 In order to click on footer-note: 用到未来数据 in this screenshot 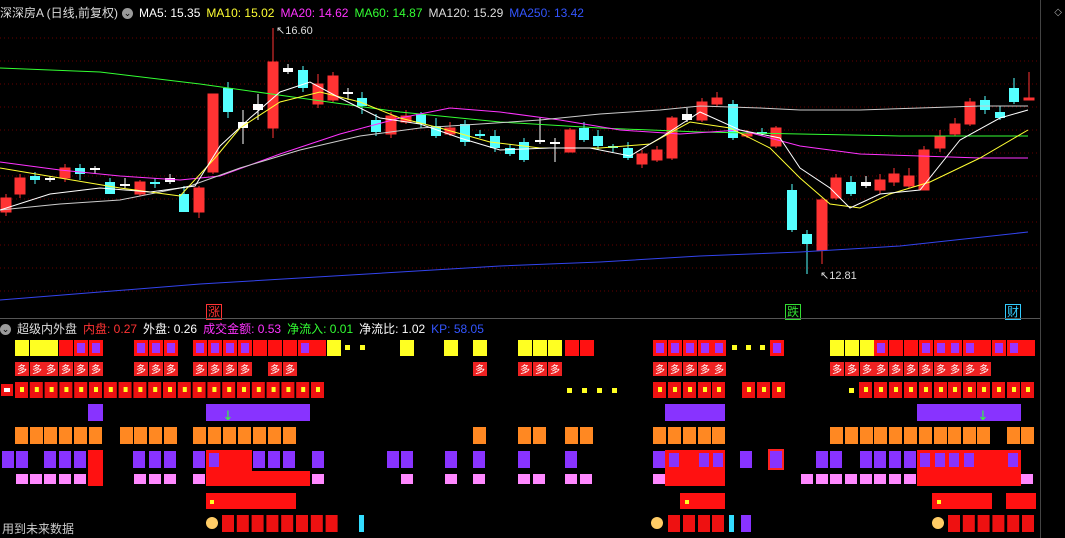, I will do `click(38, 529)`.